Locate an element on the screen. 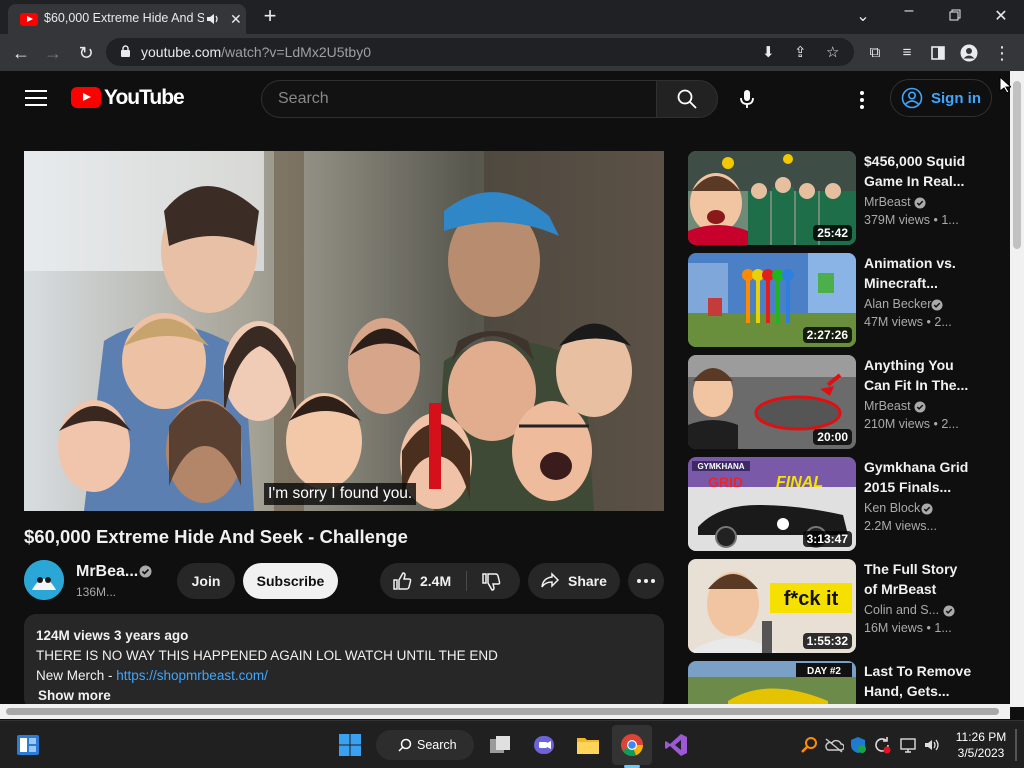 Image resolution: width=1024 pixels, height=768 pixels. video-thumbnail: 2:27:26 is located at coordinates (772, 300).